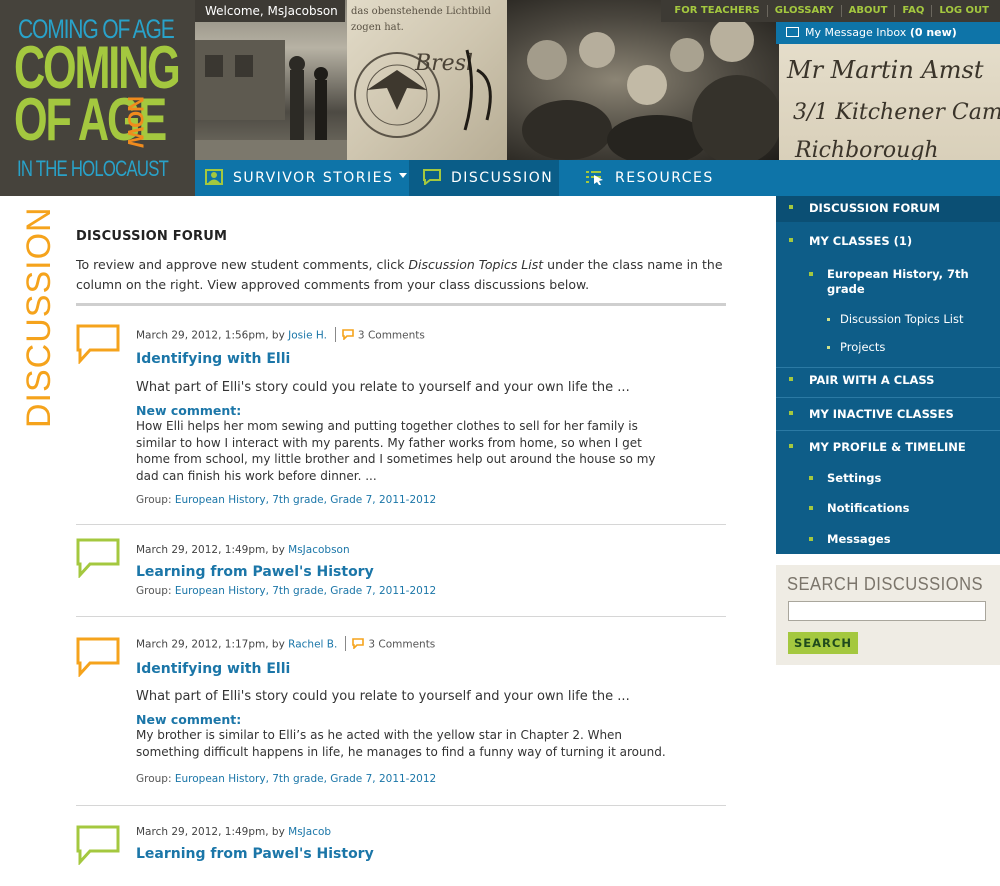 This screenshot has width=1000, height=886. What do you see at coordinates (152, 236) in the screenshot?
I see `page-title: DISCUSSION FORUM` at bounding box center [152, 236].